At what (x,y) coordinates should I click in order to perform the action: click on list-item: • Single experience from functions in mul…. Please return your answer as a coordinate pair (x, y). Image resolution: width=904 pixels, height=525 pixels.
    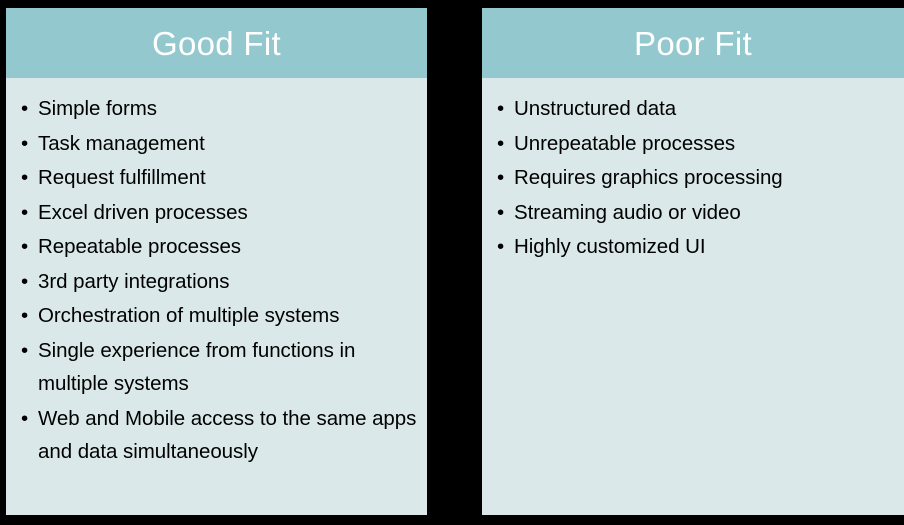
    Looking at the image, I should click on (216, 367).